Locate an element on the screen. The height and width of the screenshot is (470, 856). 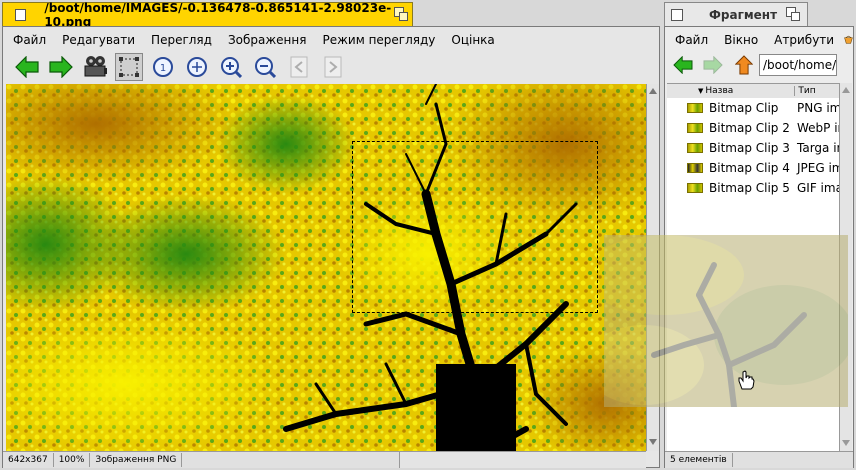
fragment-menu-window: Вікно is located at coordinates (741, 40).